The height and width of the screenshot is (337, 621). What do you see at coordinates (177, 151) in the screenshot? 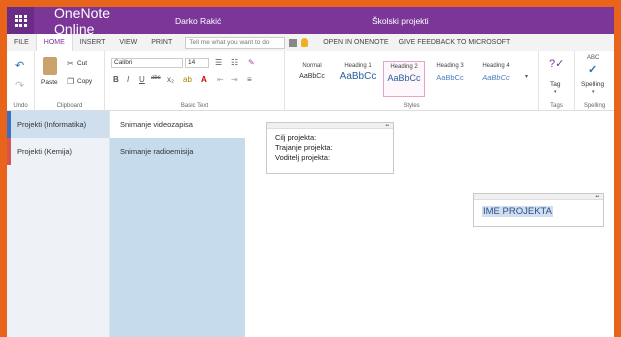
I see `page-snimanje-radioemisija: Snimanje radioemisija` at bounding box center [177, 151].